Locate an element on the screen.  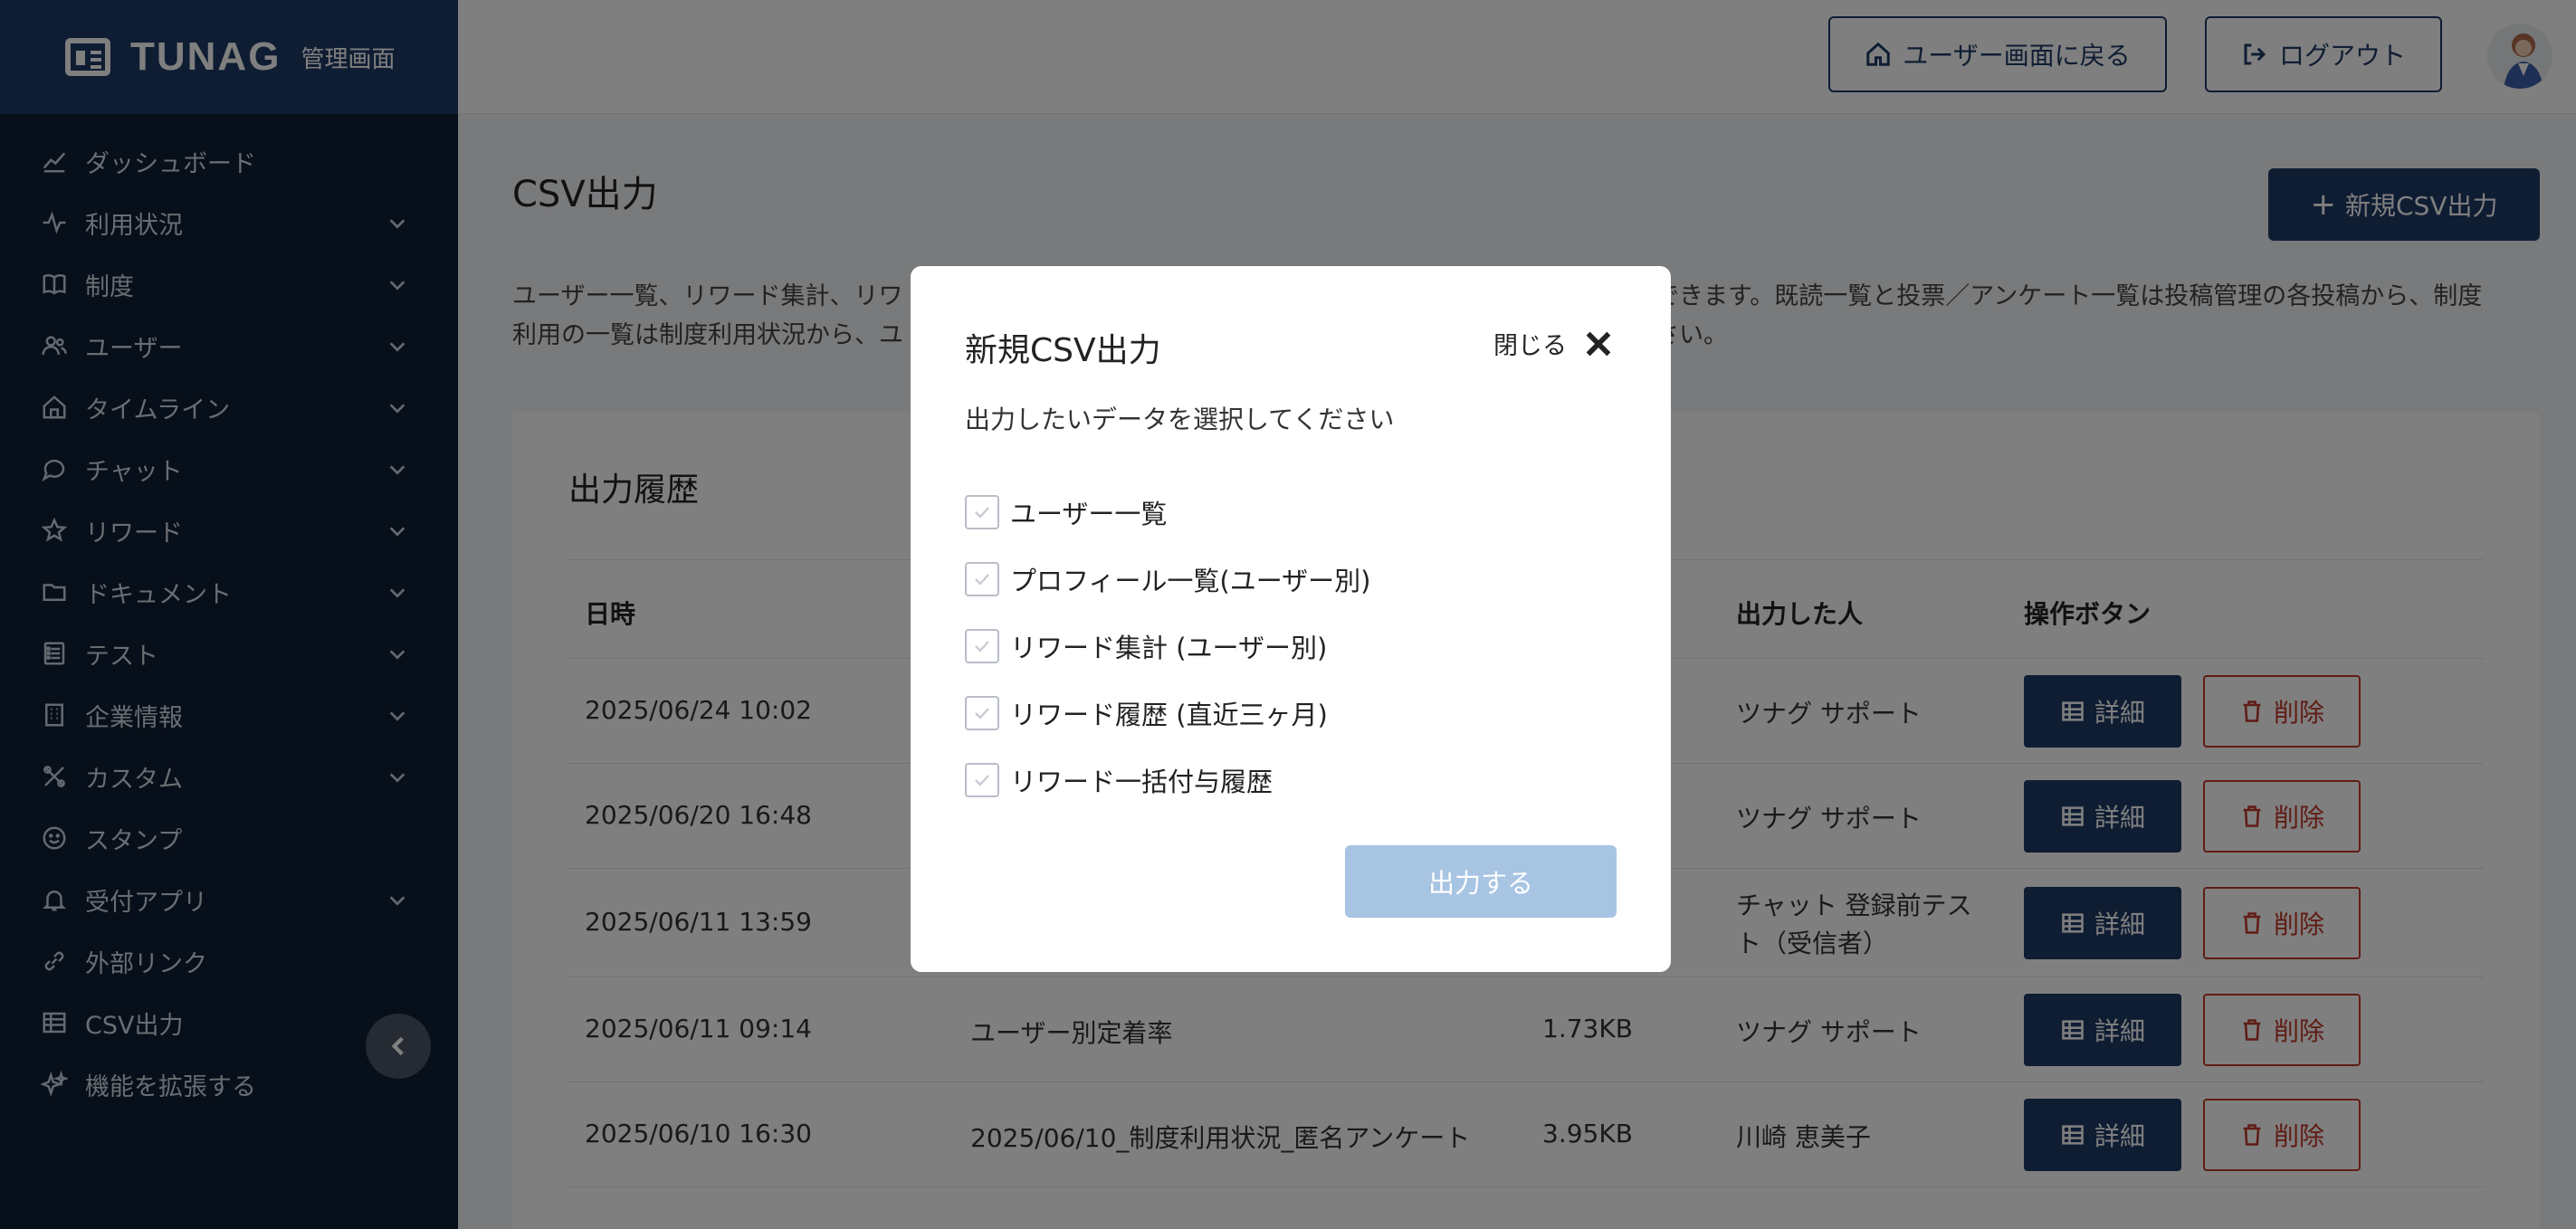
export-option-3: リワード履歴 (直近三ヶ月) is located at coordinates (1146, 713).